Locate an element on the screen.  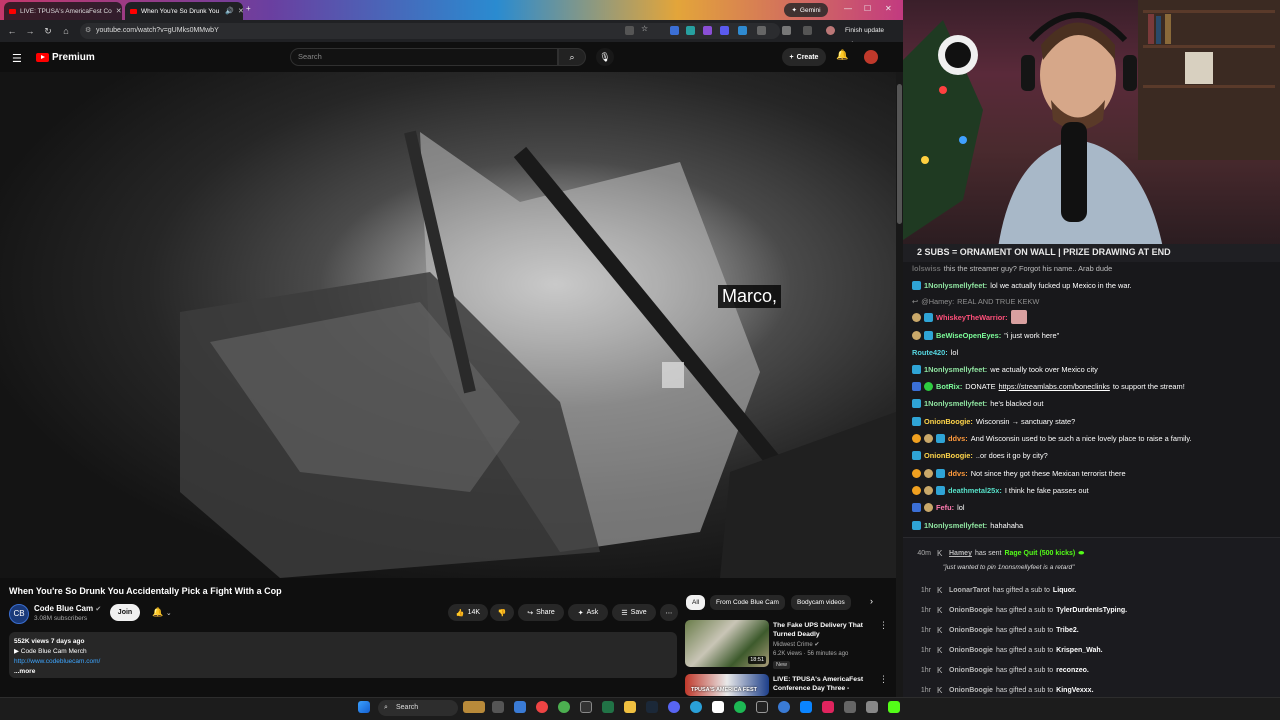
event-user: Hamey is located at coordinates (960, 553).